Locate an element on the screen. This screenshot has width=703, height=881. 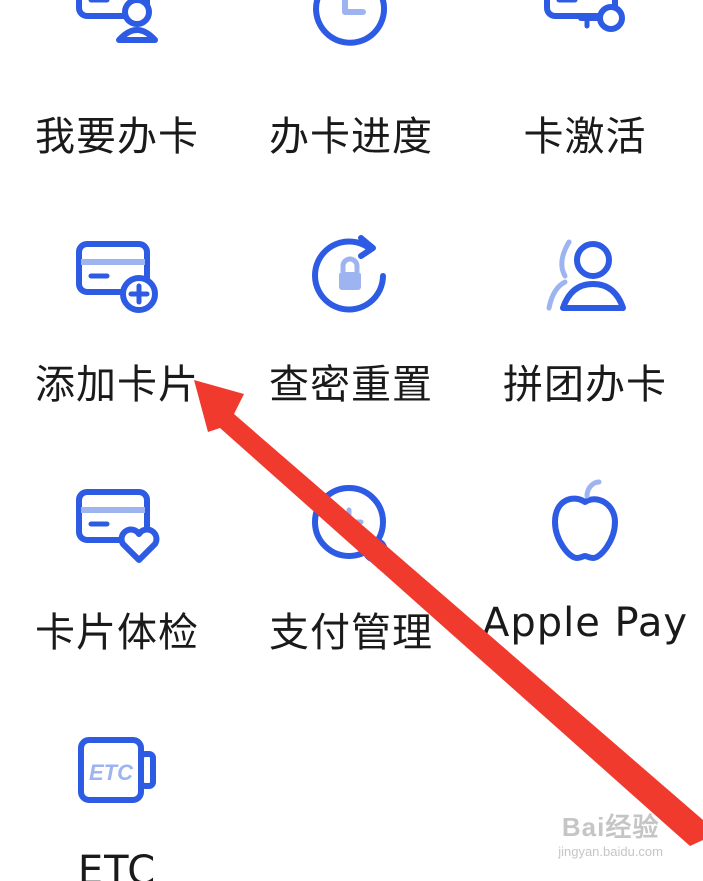
watermark-main: Bai经验 is located at coordinates (610, 827).